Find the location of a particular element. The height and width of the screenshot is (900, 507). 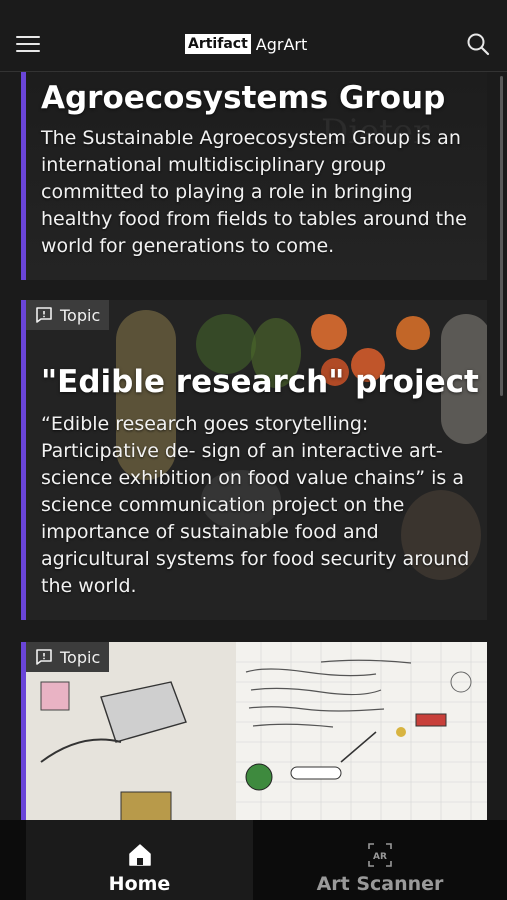

card-title: Agroecosystems Group is located at coordinates (243, 98).